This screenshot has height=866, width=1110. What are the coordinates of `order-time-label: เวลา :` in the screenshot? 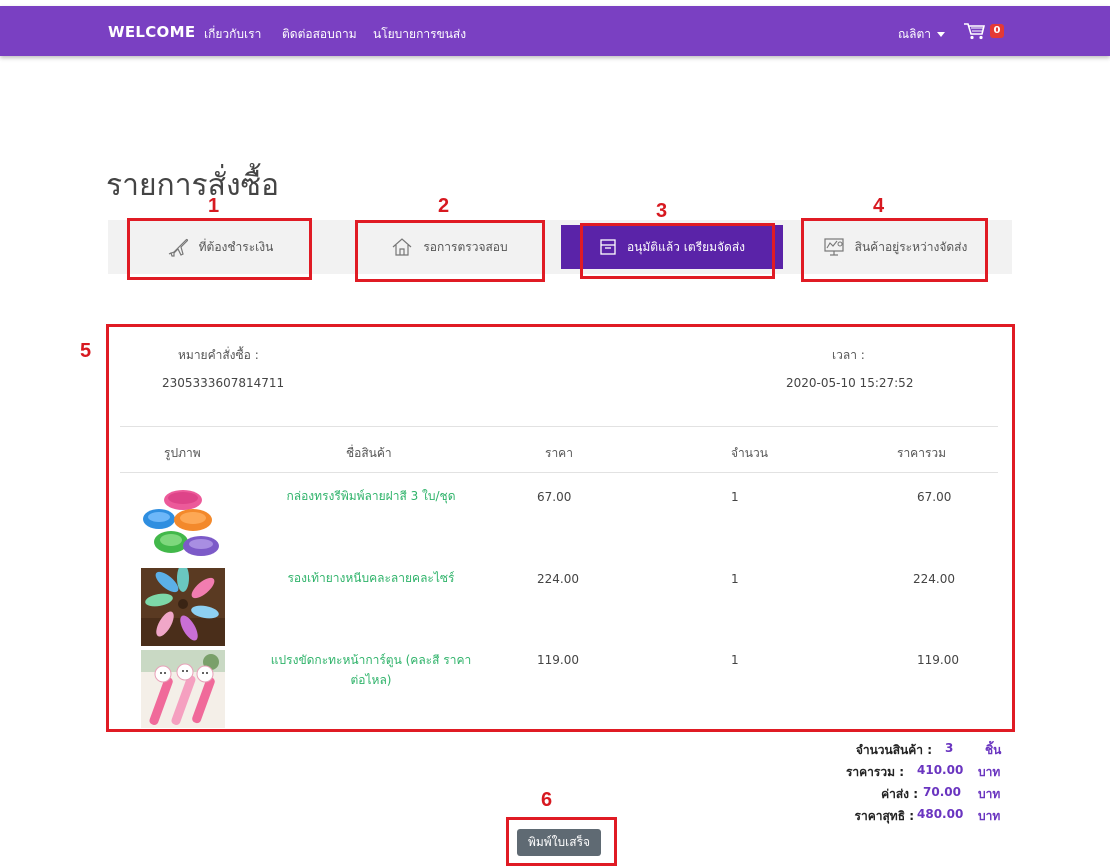 It's located at (848, 355).